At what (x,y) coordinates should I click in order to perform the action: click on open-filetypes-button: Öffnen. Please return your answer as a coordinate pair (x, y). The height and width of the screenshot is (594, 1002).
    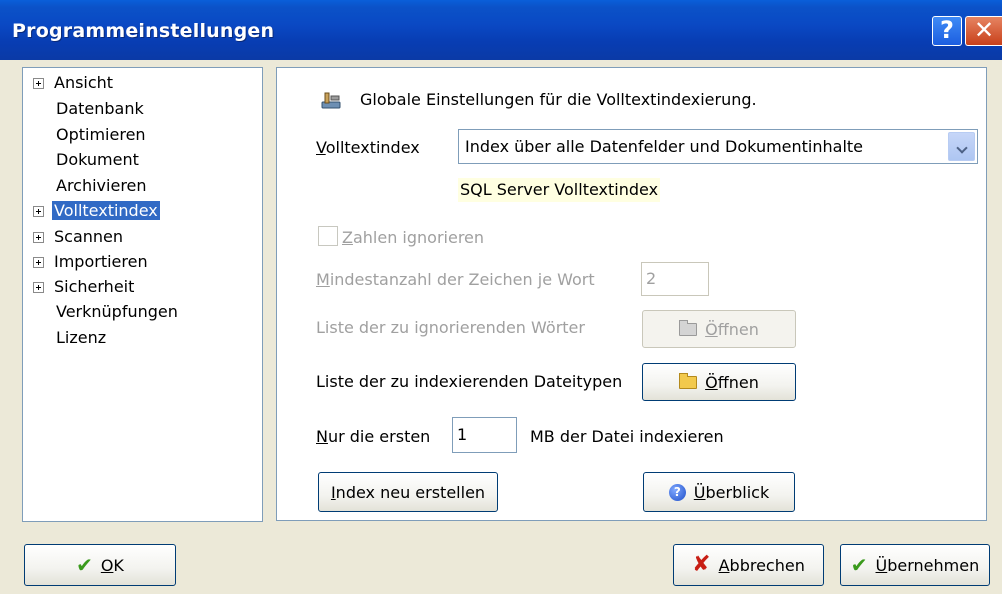
    Looking at the image, I should click on (719, 382).